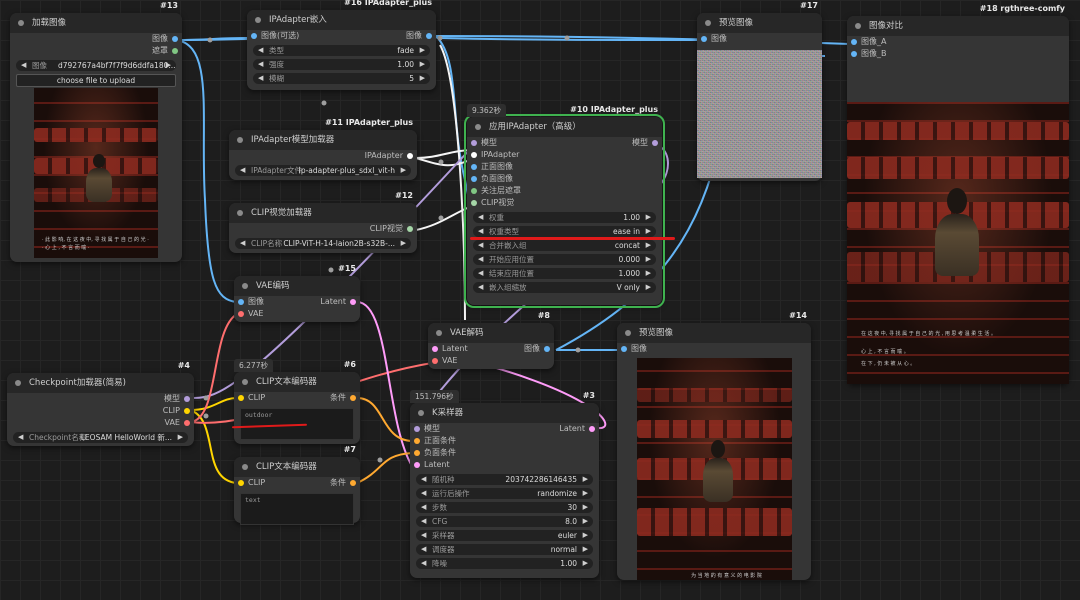 The height and width of the screenshot is (600, 1080). Describe the element at coordinates (297, 302) in the screenshot. I see `input-image: 图像 Latent` at that location.